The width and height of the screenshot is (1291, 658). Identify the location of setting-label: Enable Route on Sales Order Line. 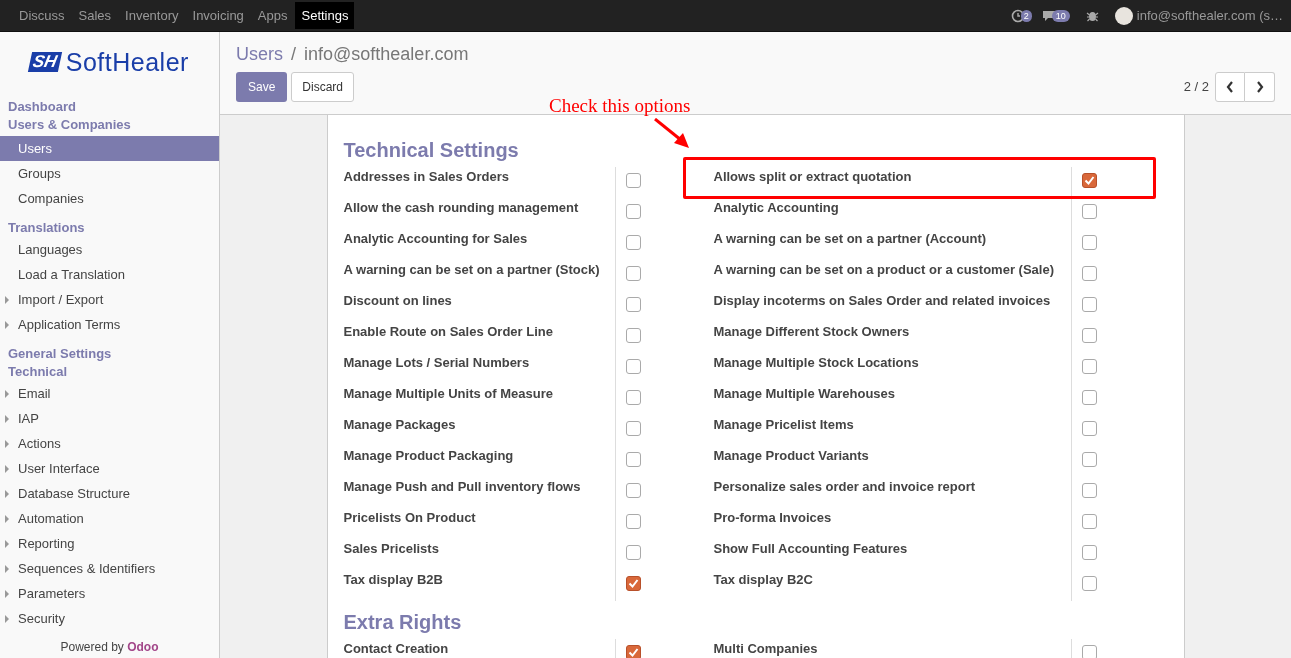
(448, 331).